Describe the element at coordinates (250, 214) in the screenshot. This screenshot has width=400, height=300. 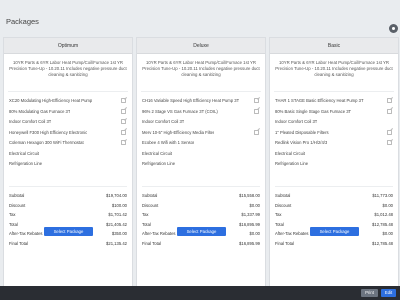
I see `tax-value: $1,337.99` at that location.